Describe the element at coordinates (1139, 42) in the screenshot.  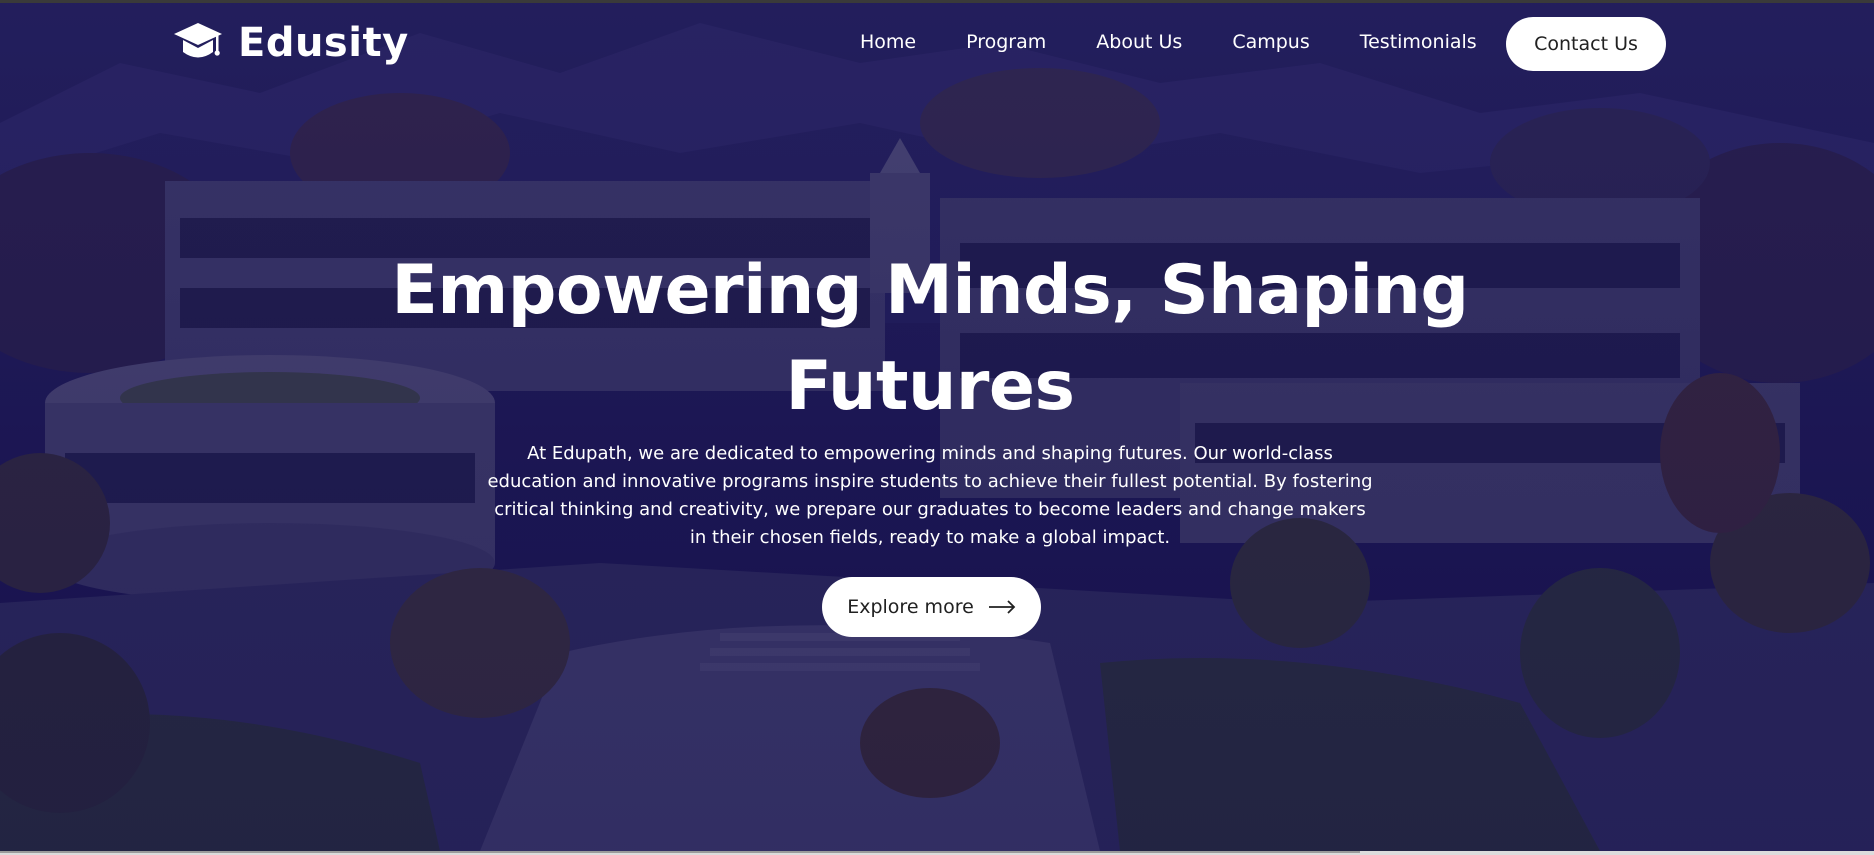
I see `nav-item-about-us: About Us` at that location.